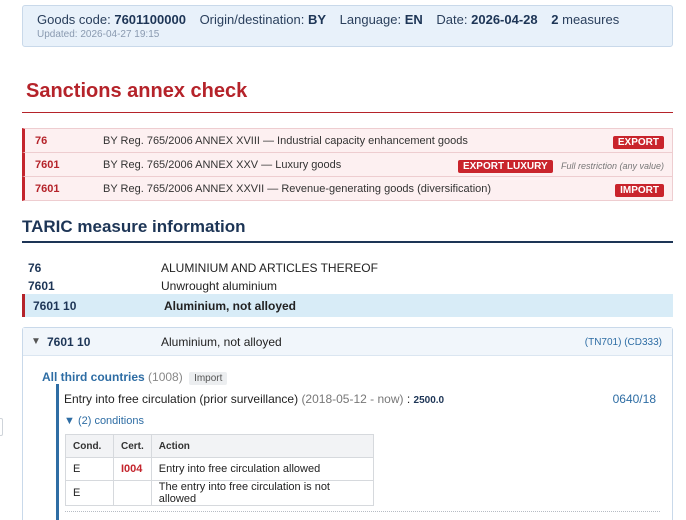 The image size is (686, 520). I want to click on footnote-refs-link: (TN701) (CD333), so click(623, 342).